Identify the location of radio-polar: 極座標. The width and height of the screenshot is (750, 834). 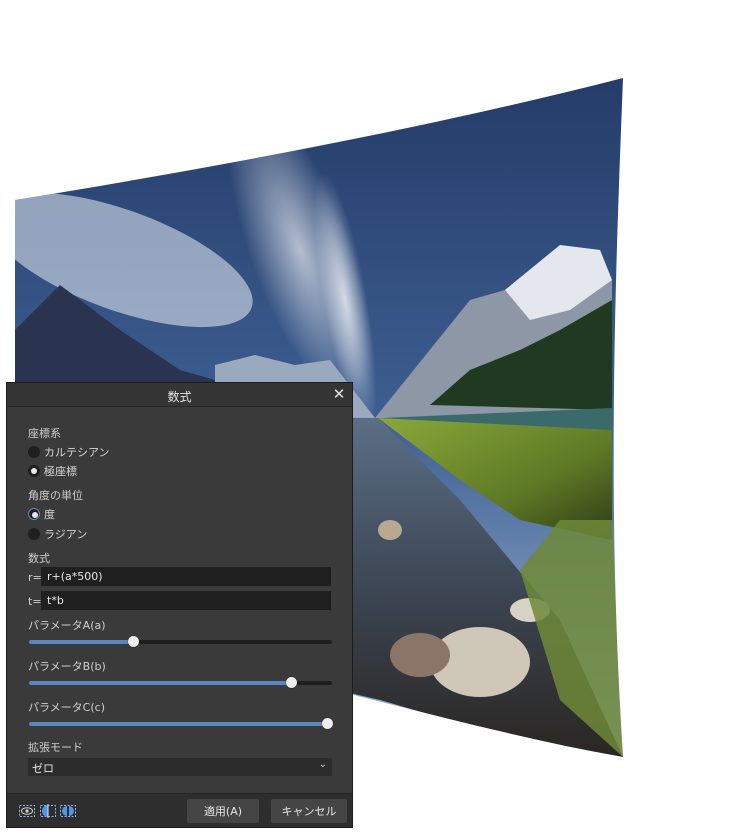
(52, 471).